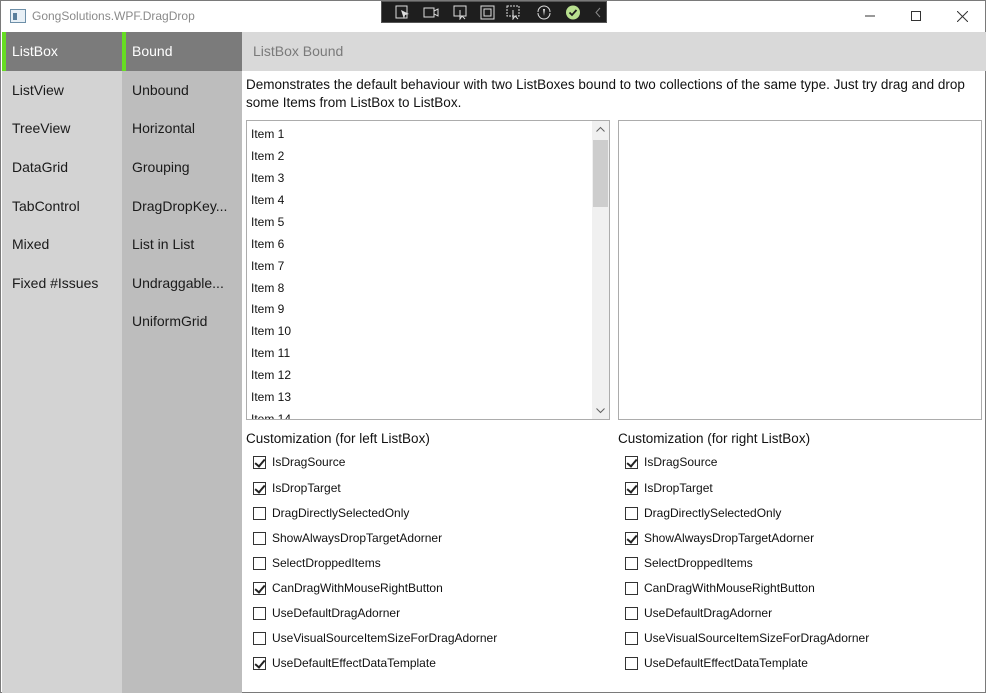 Image resolution: width=986 pixels, height=693 pixels. What do you see at coordinates (62, 206) in the screenshot?
I see `menu-item-tabcontrol: TabControl` at bounding box center [62, 206].